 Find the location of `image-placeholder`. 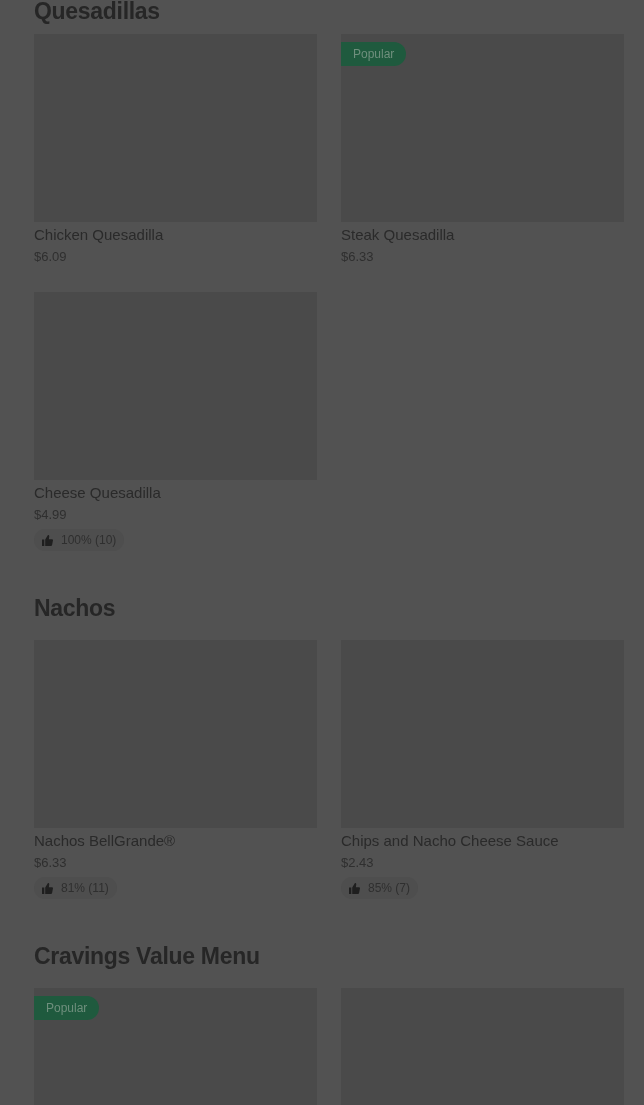

image-placeholder is located at coordinates (482, 128).